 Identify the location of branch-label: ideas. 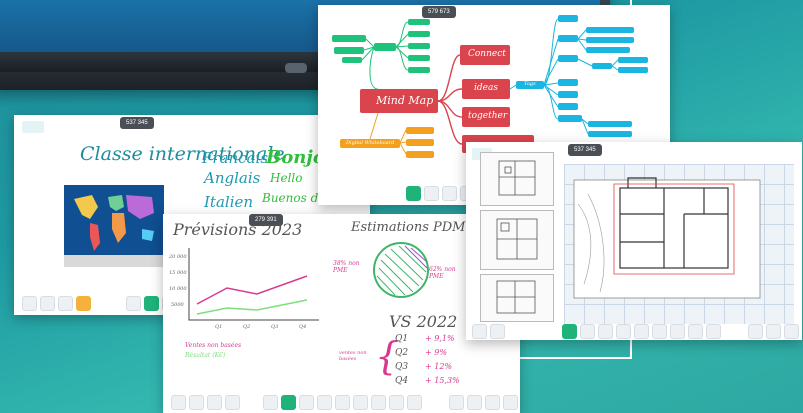
(486, 88).